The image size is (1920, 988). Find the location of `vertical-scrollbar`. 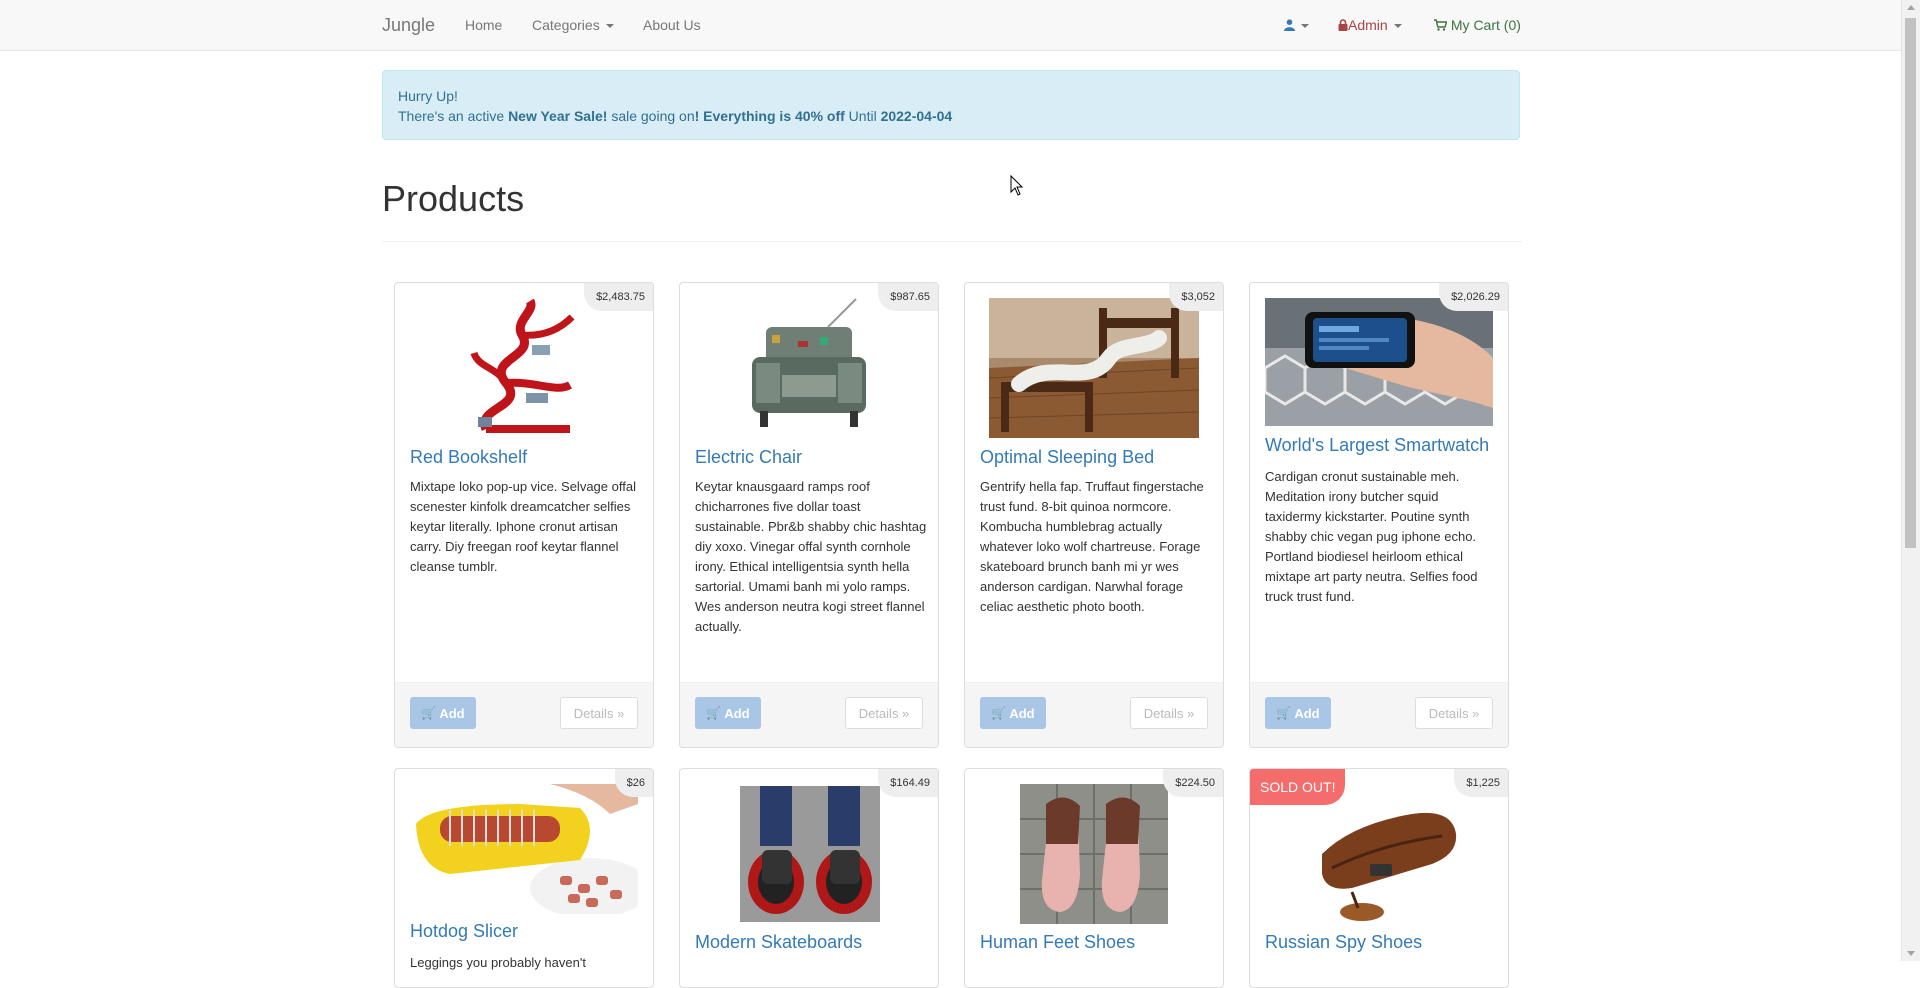

vertical-scrollbar is located at coordinates (1910, 480).